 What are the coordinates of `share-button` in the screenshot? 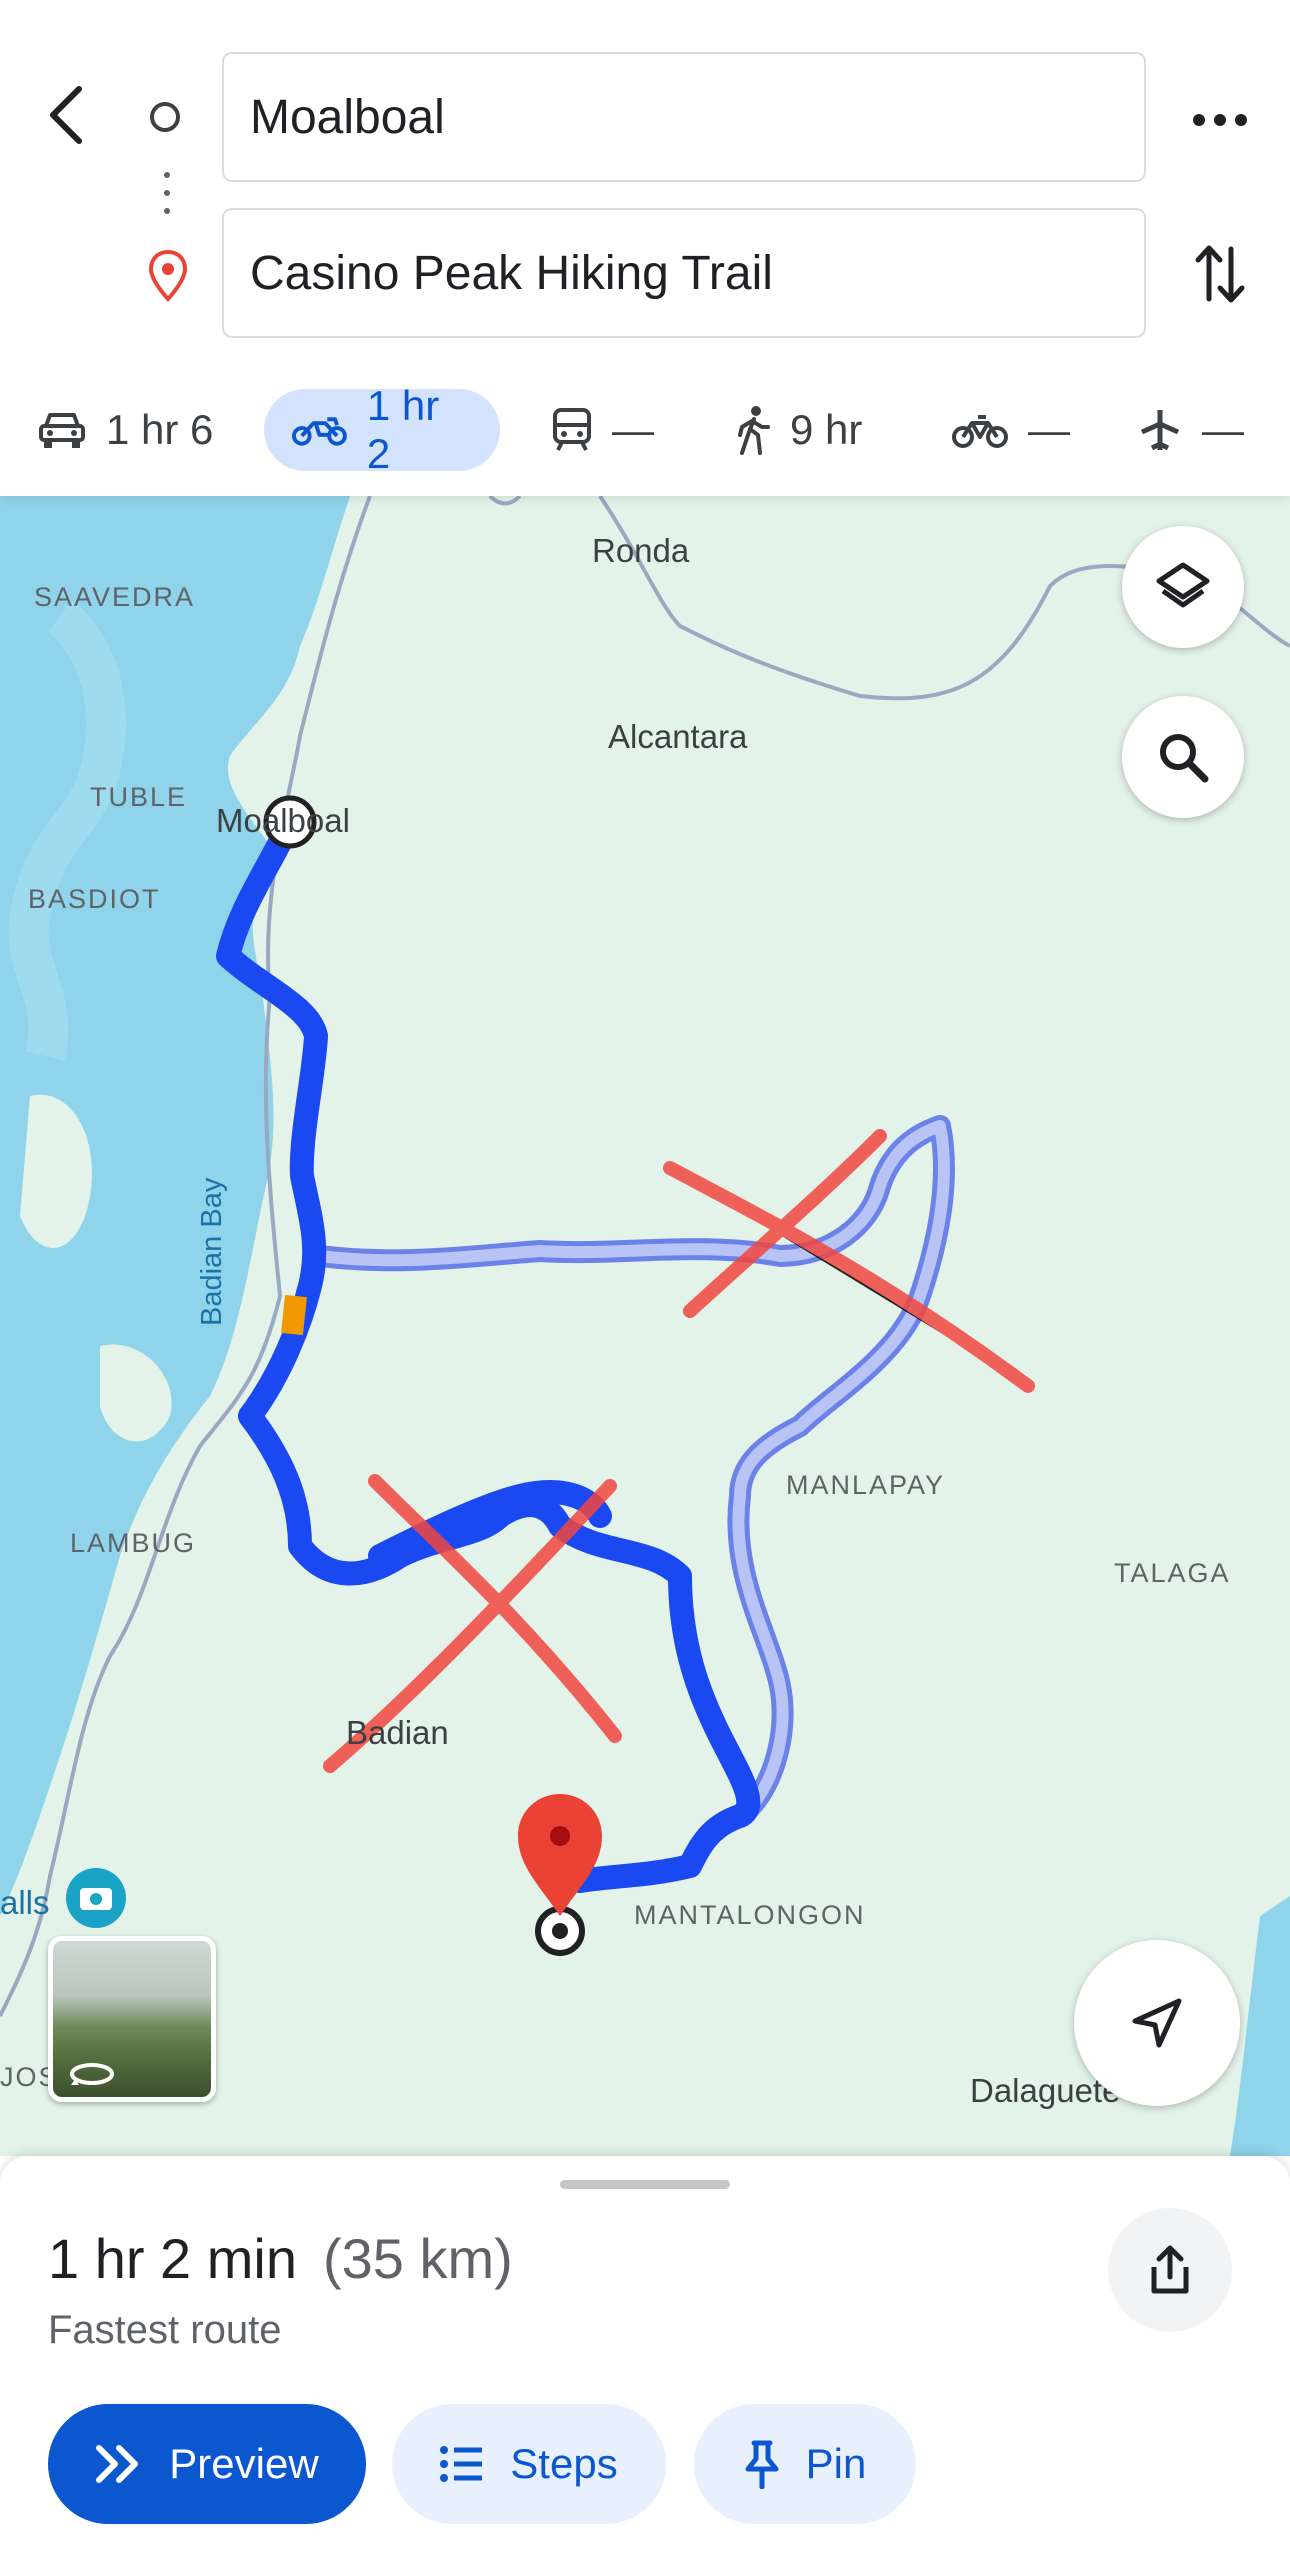 It's located at (1170, 2270).